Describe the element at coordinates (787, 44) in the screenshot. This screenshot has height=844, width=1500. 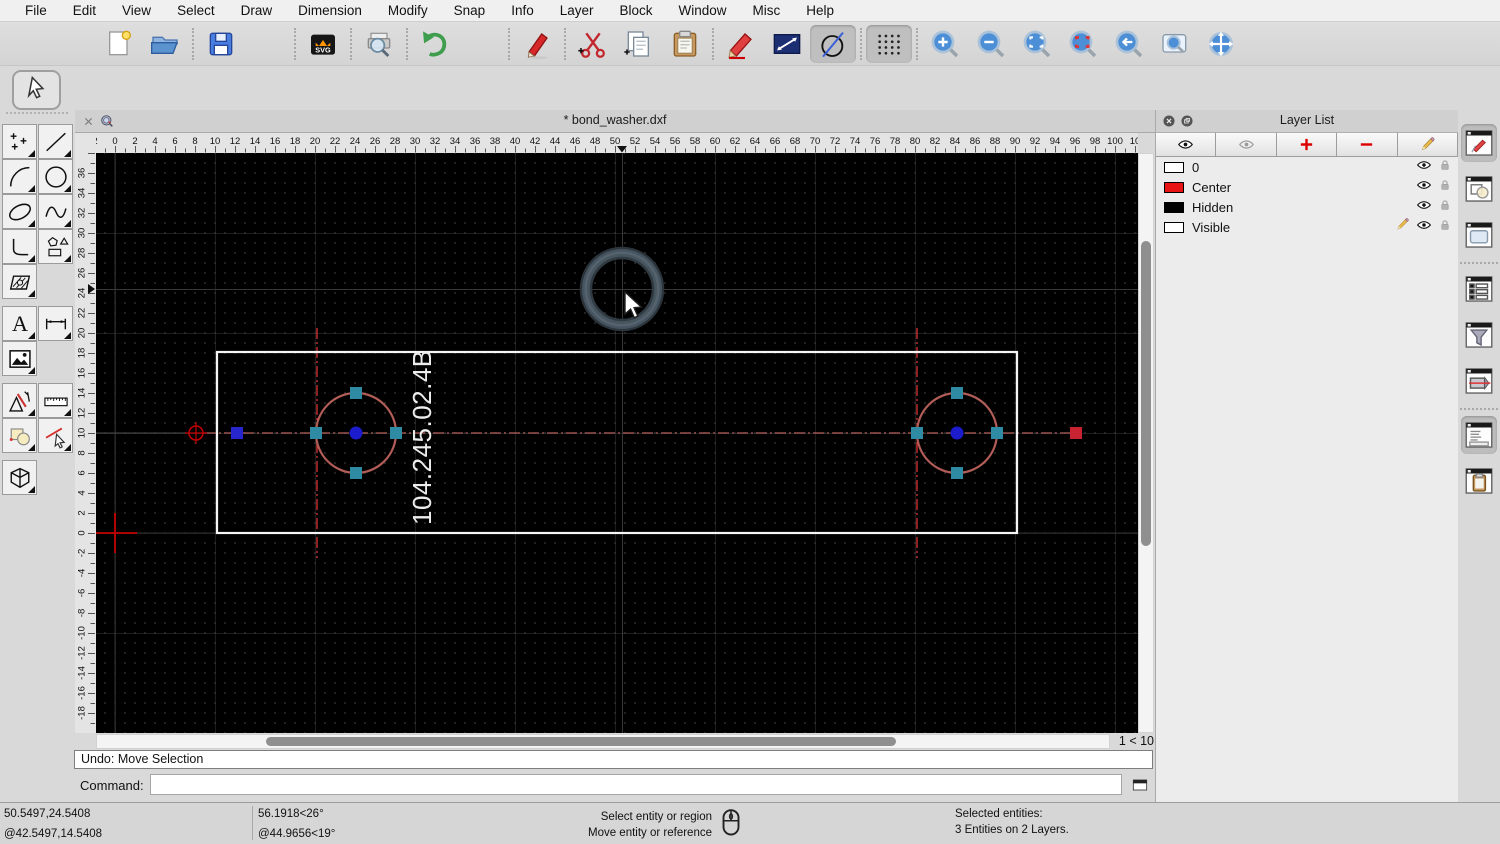
I see `measure-distance-button` at that location.